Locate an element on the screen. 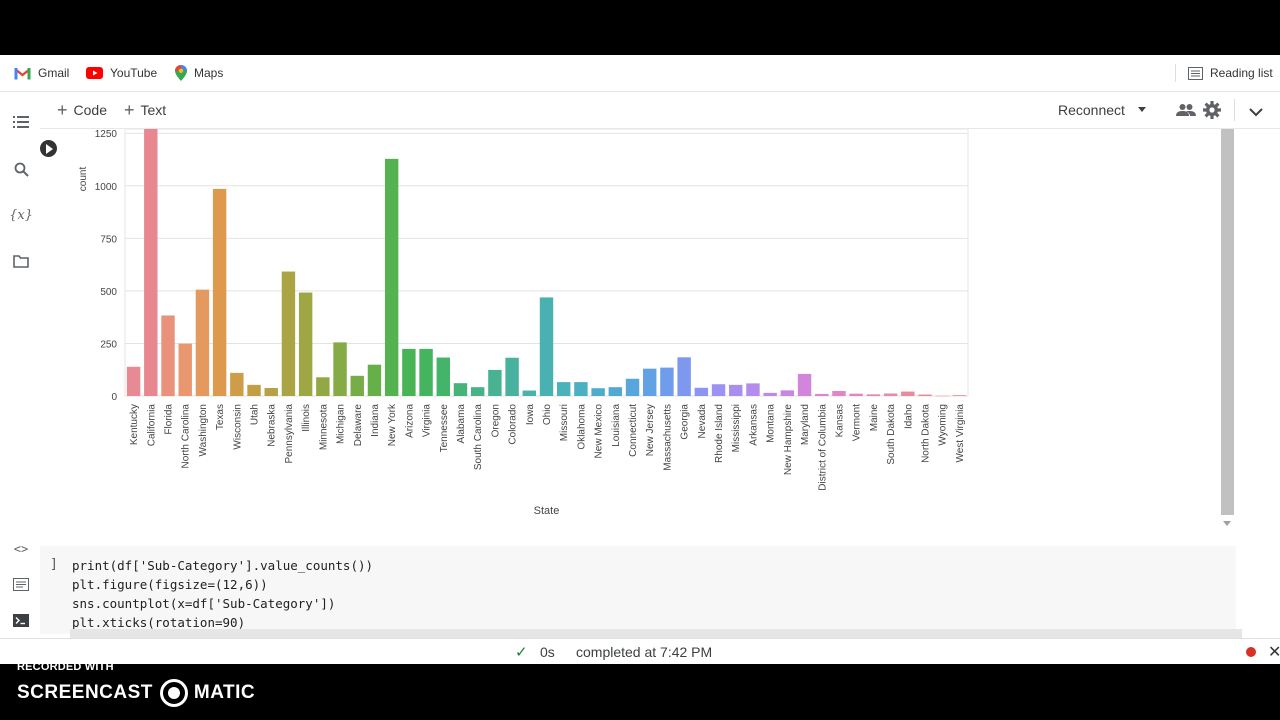 The height and width of the screenshot is (720, 1280). reading-list-icon is located at coordinates (1195, 73).